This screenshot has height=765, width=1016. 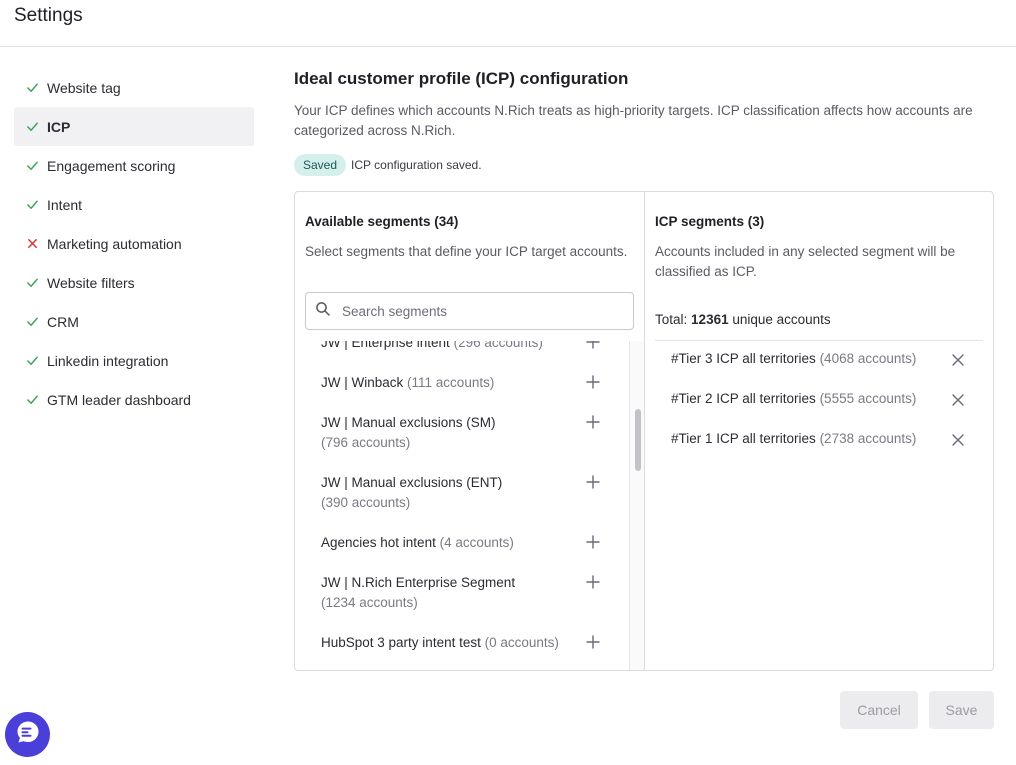 I want to click on cancel-button: Cancel, so click(x=879, y=710).